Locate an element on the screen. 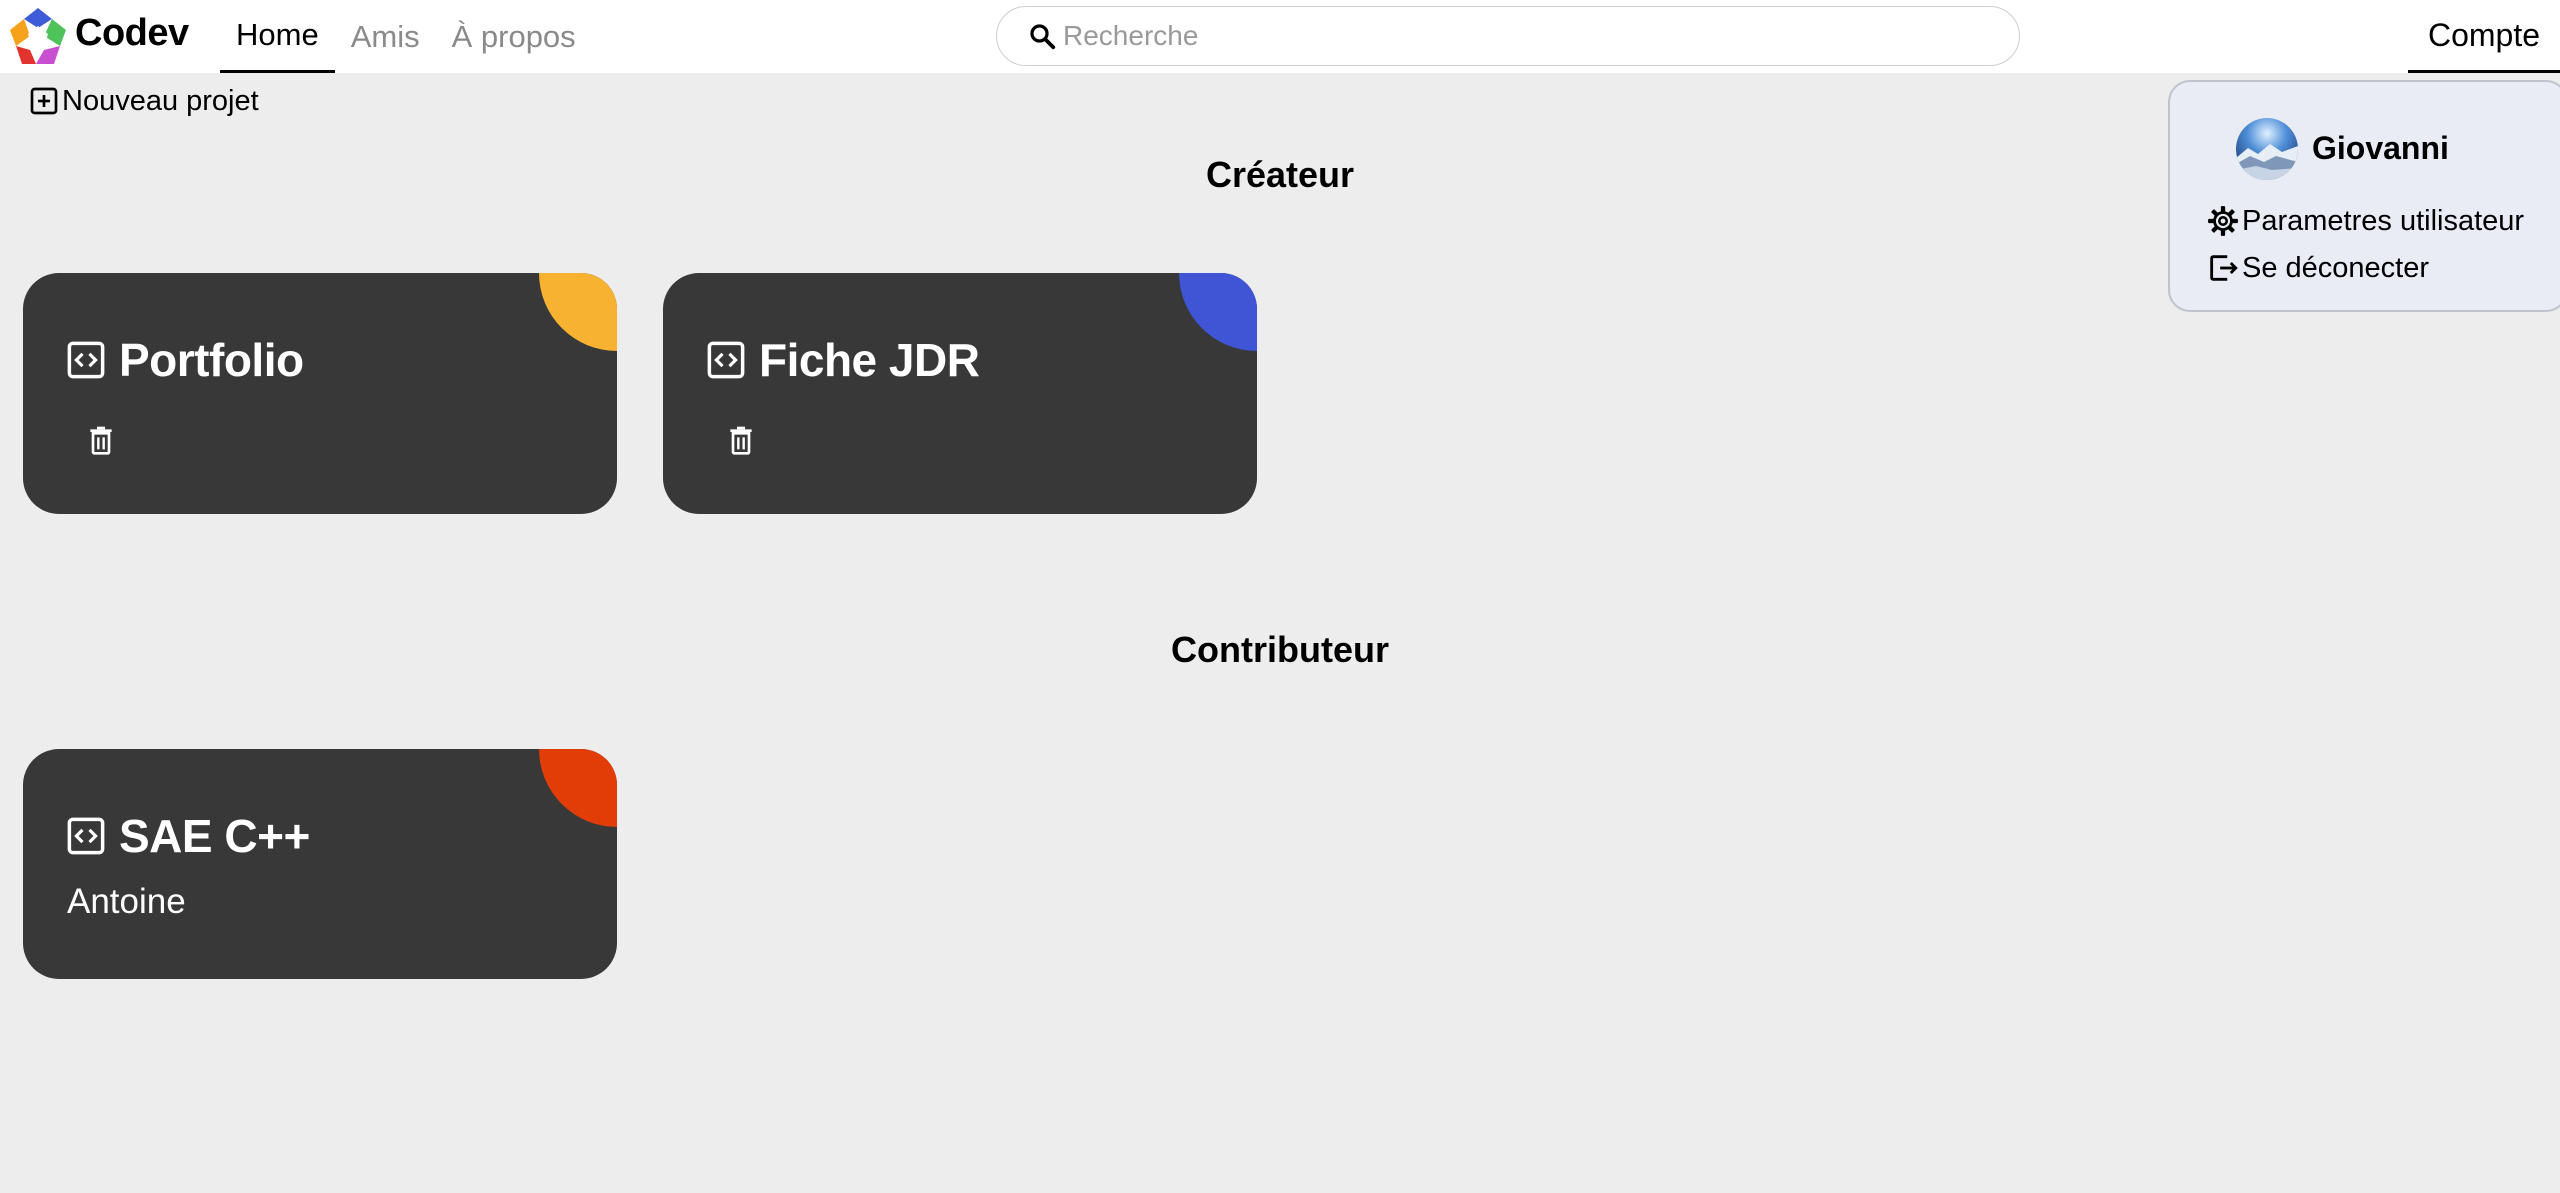  account-tab: Compte is located at coordinates (2484, 36).